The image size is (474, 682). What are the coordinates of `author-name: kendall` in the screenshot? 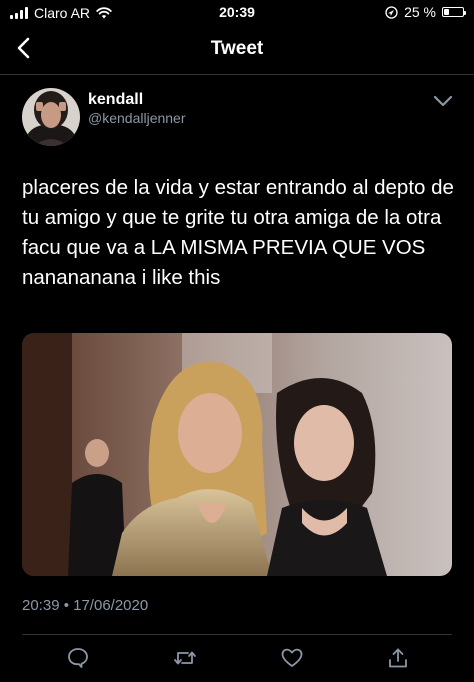 It's located at (115, 100).